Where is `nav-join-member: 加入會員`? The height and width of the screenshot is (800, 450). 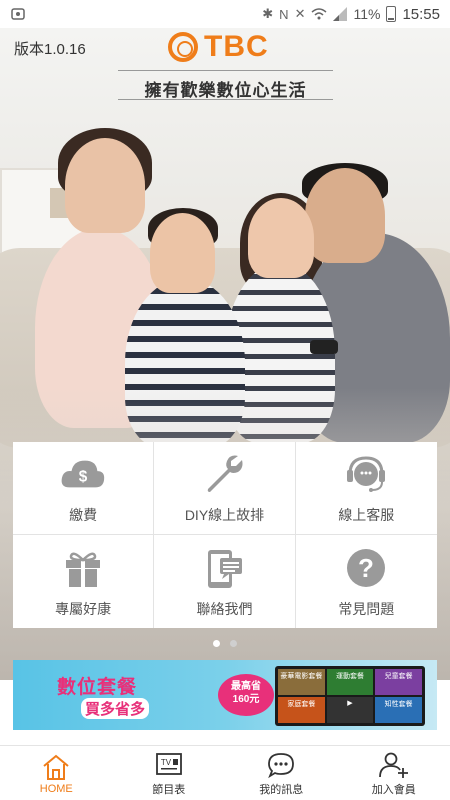
nav-join-member: 加入會員 is located at coordinates (394, 773).